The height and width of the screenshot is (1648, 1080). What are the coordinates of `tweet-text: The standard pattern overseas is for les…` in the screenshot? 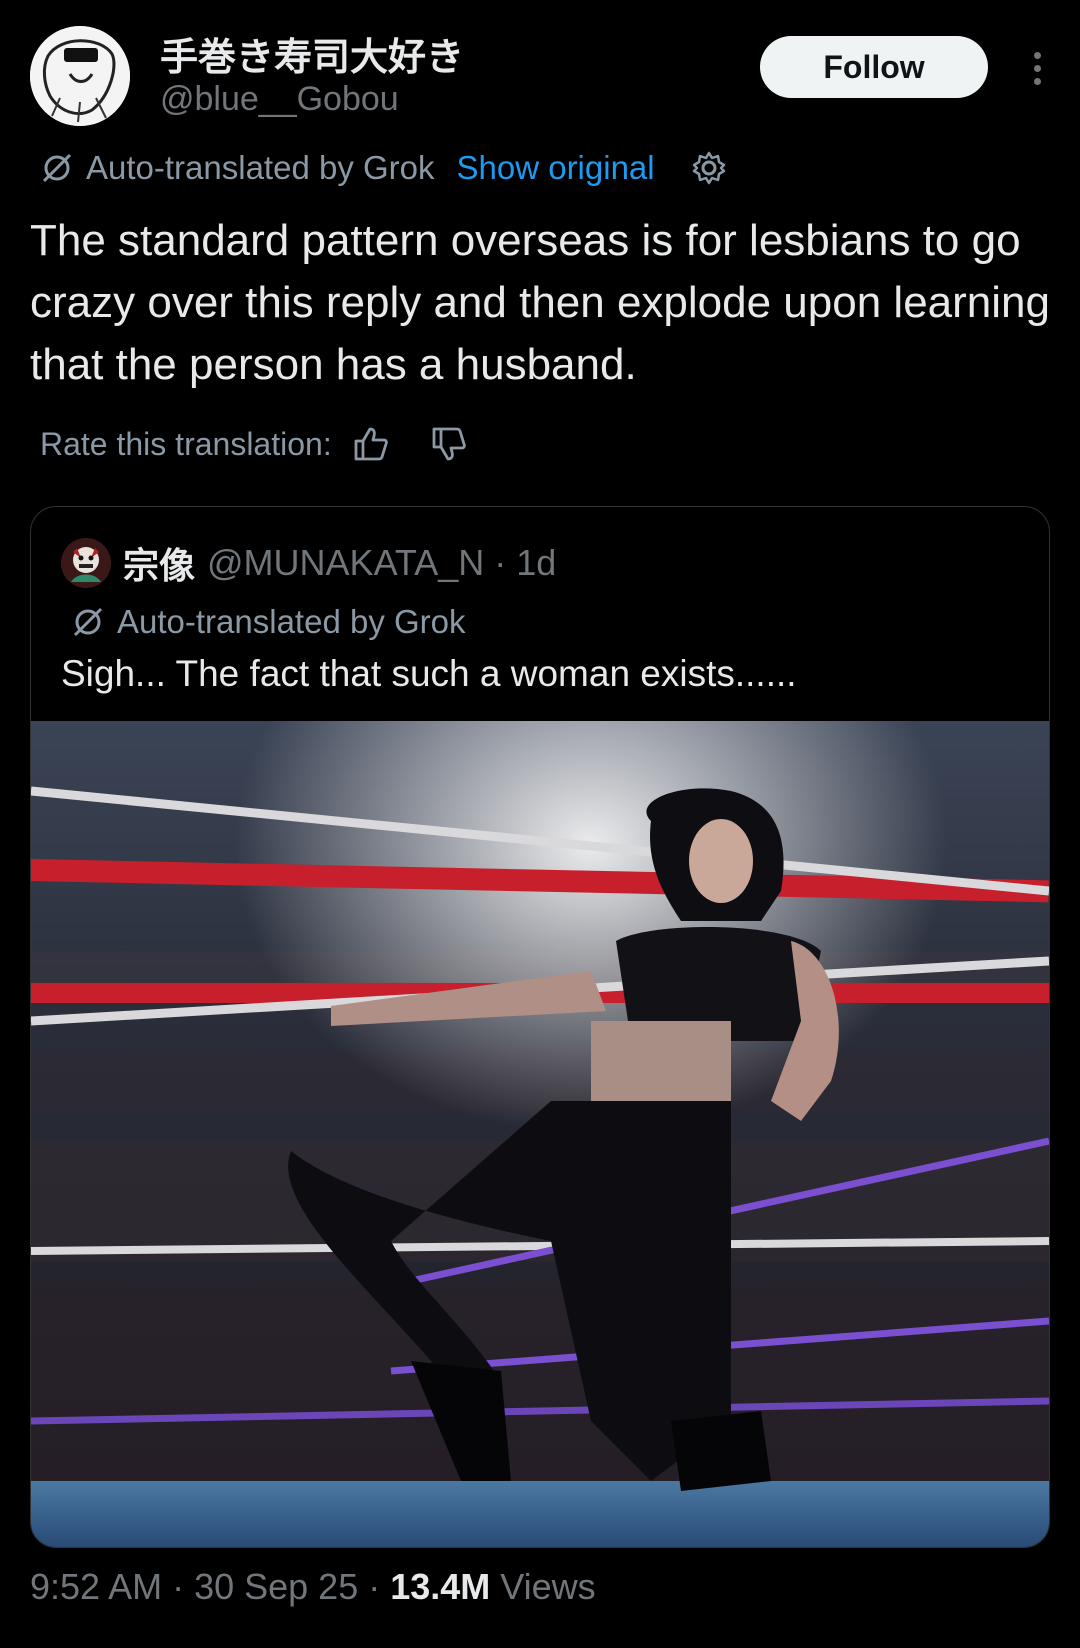 It's located at (540, 302).